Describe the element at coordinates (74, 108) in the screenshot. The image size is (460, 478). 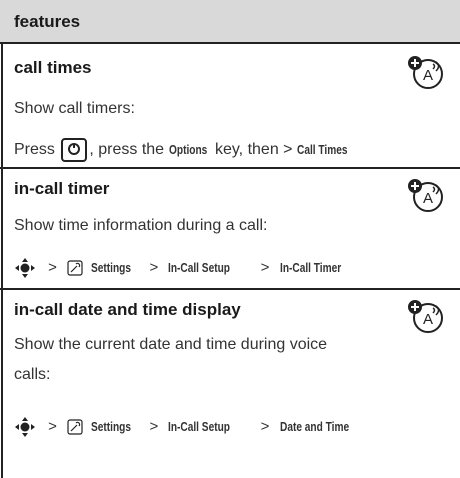
I see `feature-description: Show call timers:` at that location.